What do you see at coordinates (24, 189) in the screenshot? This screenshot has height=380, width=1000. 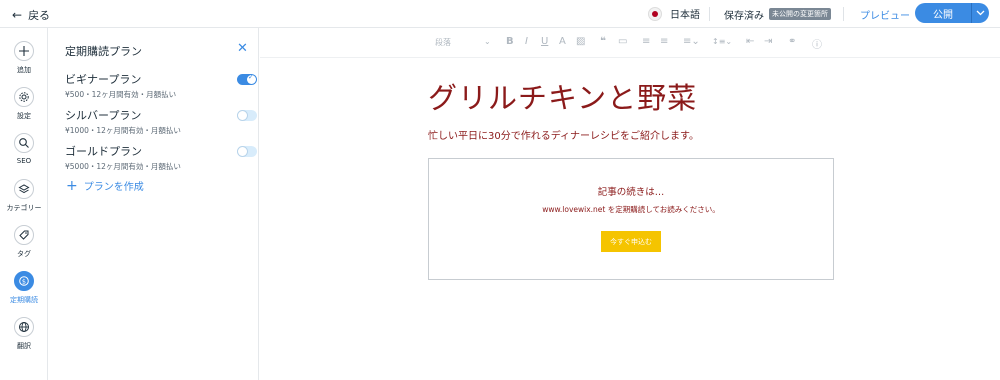 I see `category-icon` at bounding box center [24, 189].